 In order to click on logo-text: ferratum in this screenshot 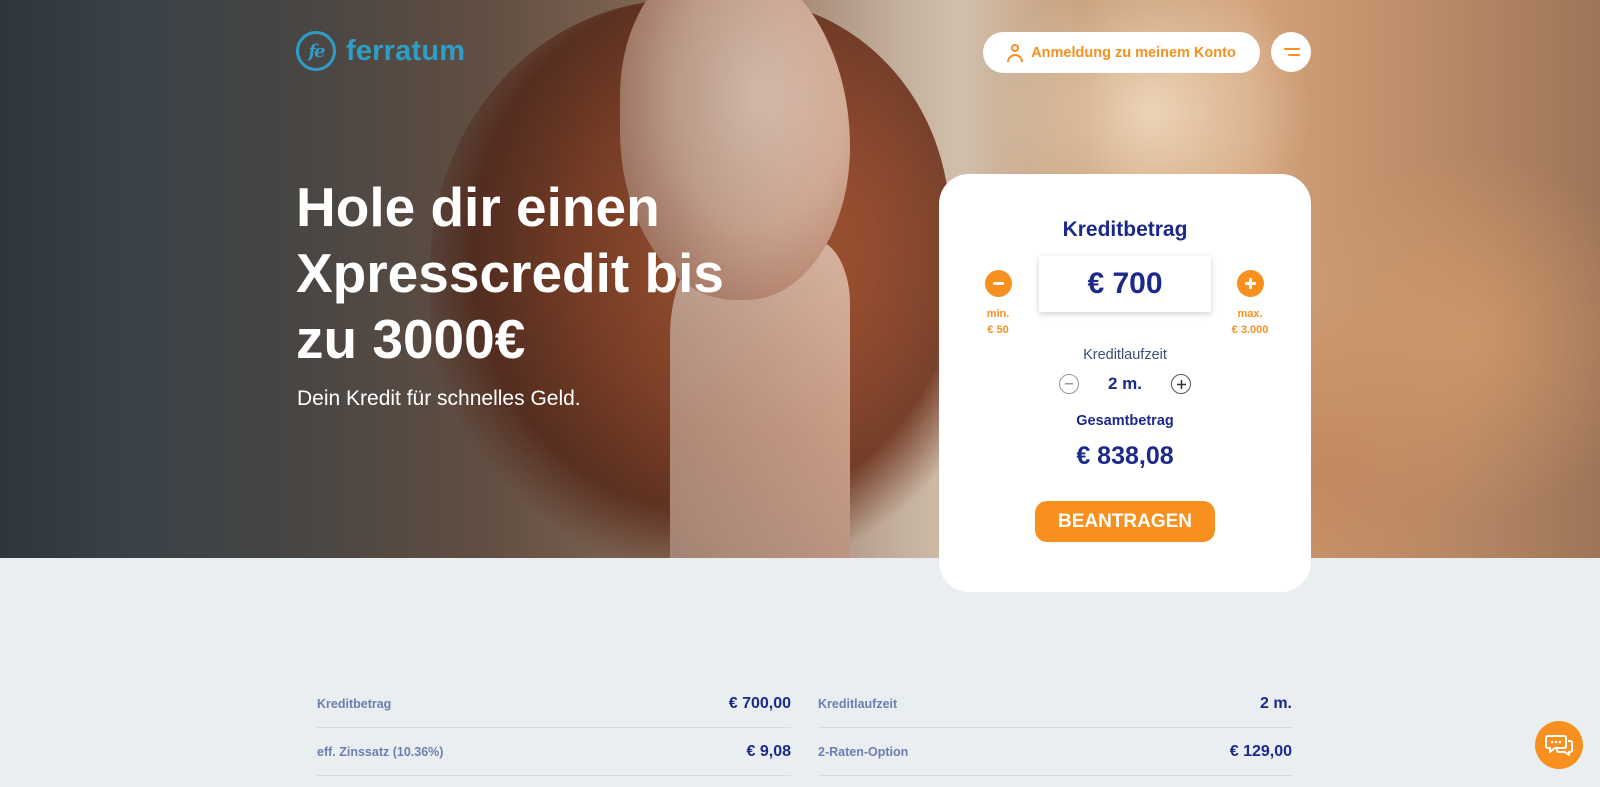, I will do `click(406, 50)`.